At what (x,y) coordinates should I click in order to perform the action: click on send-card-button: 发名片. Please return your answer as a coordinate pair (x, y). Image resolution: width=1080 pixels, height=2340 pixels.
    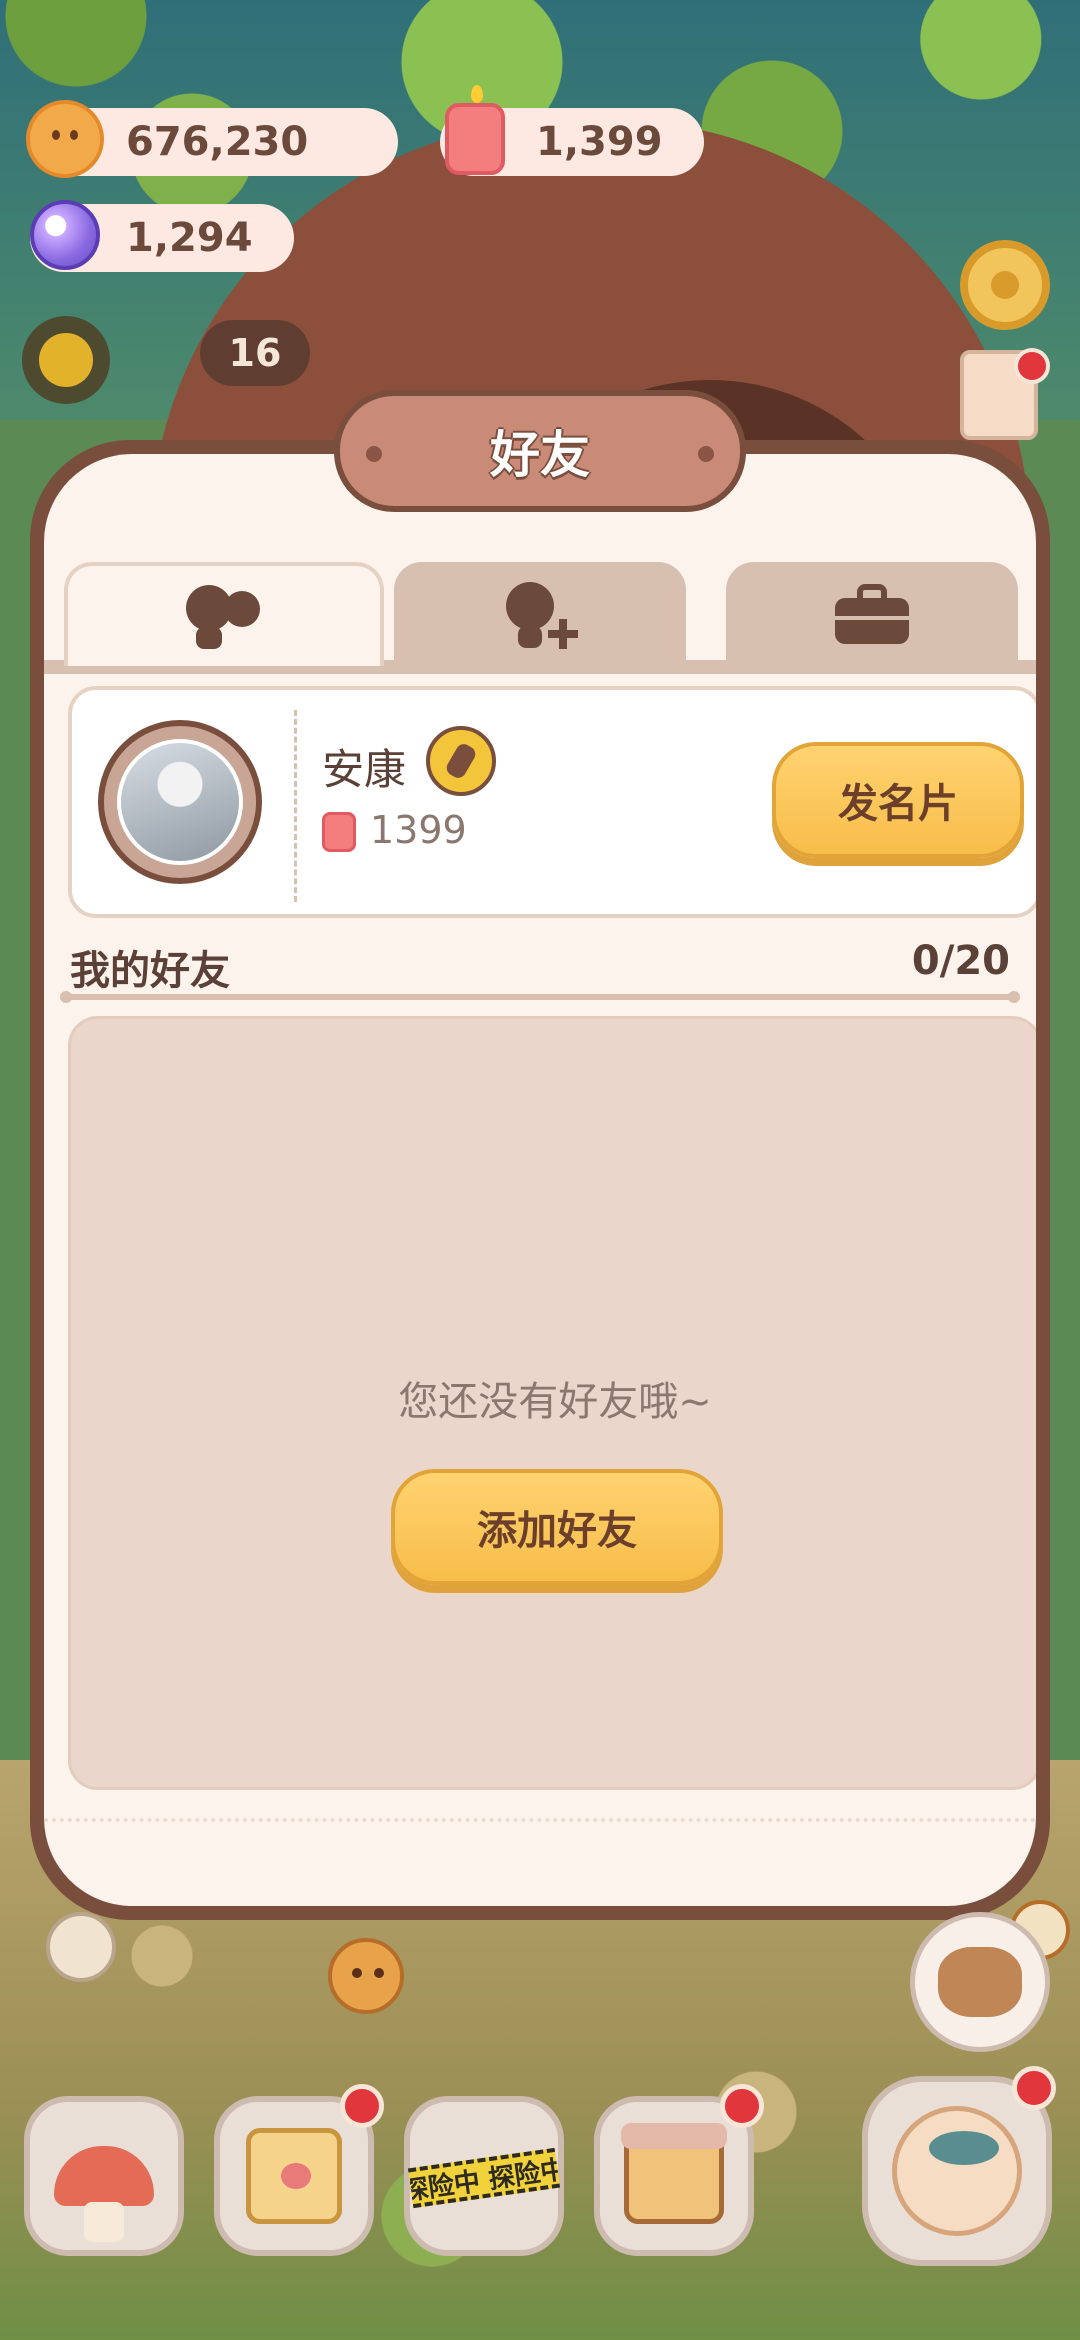
    Looking at the image, I should click on (898, 800).